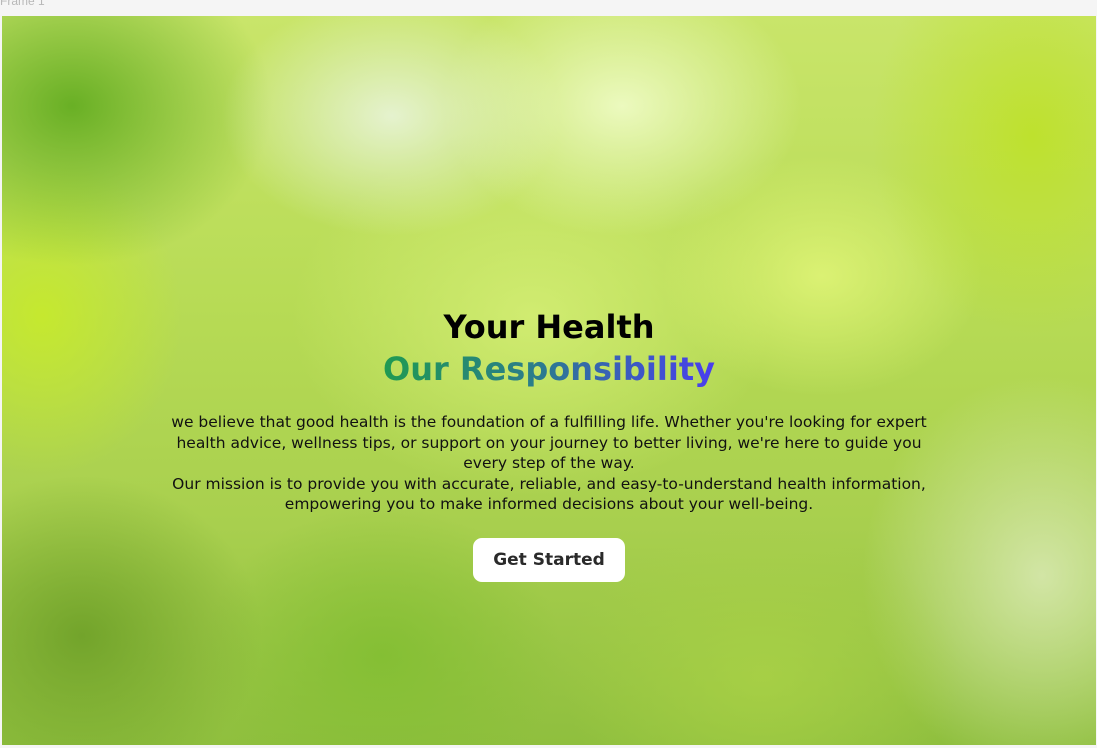  Describe the element at coordinates (549, 559) in the screenshot. I see `get-started-button: Get Started` at that location.